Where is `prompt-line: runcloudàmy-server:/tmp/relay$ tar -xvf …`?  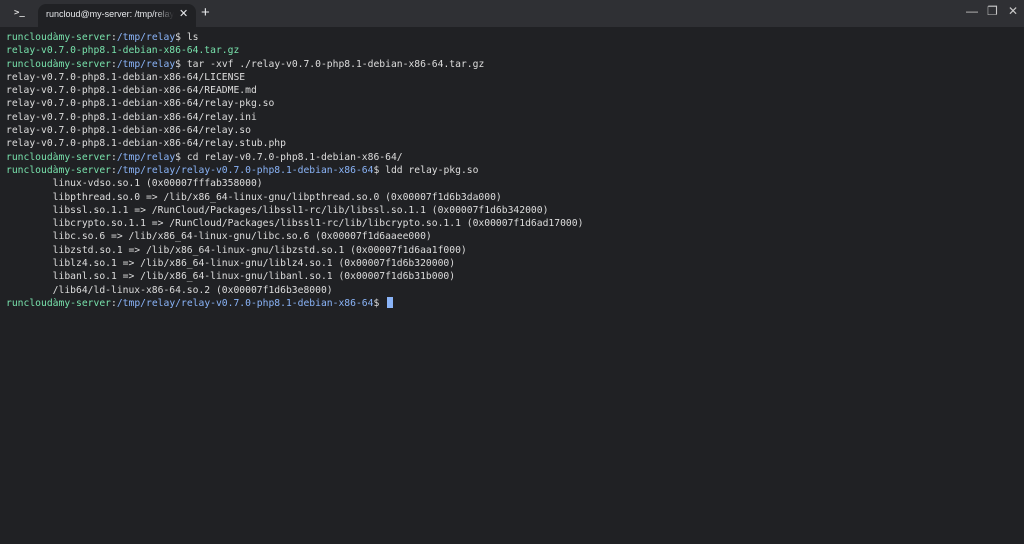 prompt-line: runcloudàmy-server:/tmp/relay$ tar -xvf … is located at coordinates (294, 64).